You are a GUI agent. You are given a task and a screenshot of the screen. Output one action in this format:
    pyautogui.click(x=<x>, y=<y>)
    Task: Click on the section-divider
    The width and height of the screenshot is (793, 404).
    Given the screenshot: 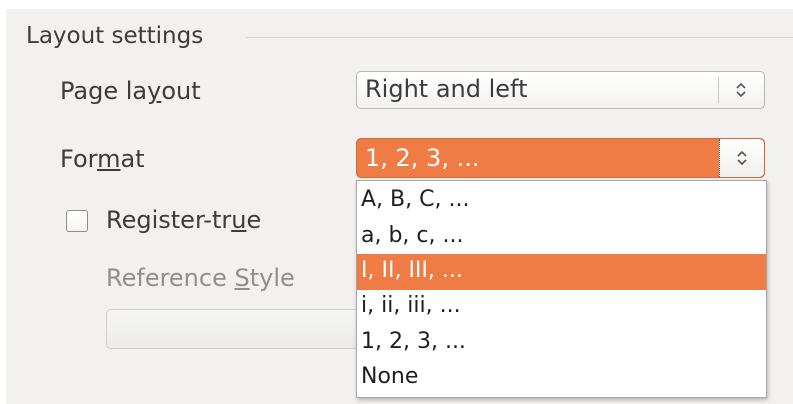 What is the action you would take?
    pyautogui.click(x=519, y=37)
    